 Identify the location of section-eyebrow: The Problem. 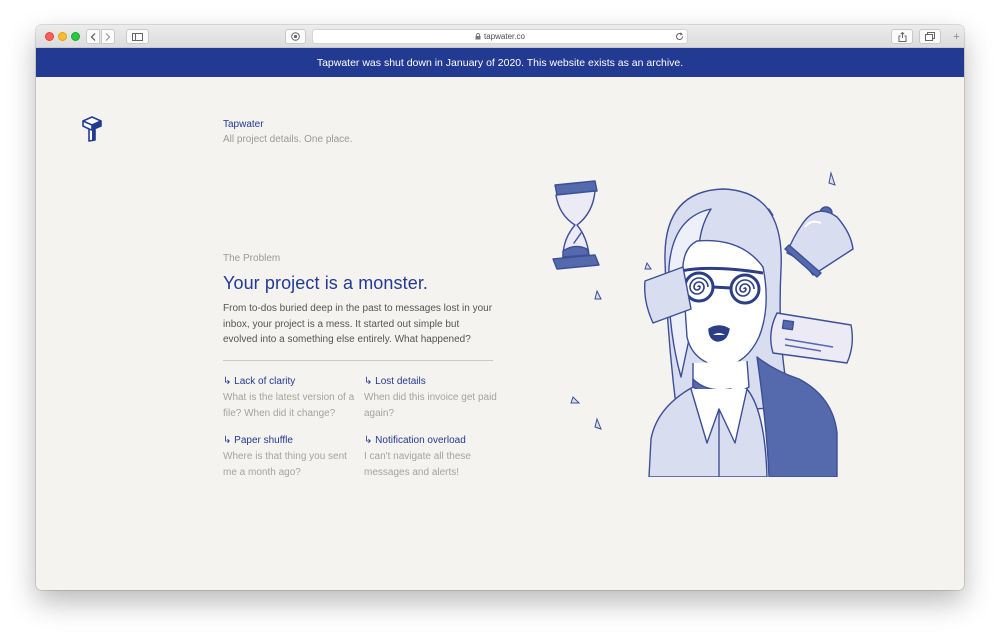
(252, 258).